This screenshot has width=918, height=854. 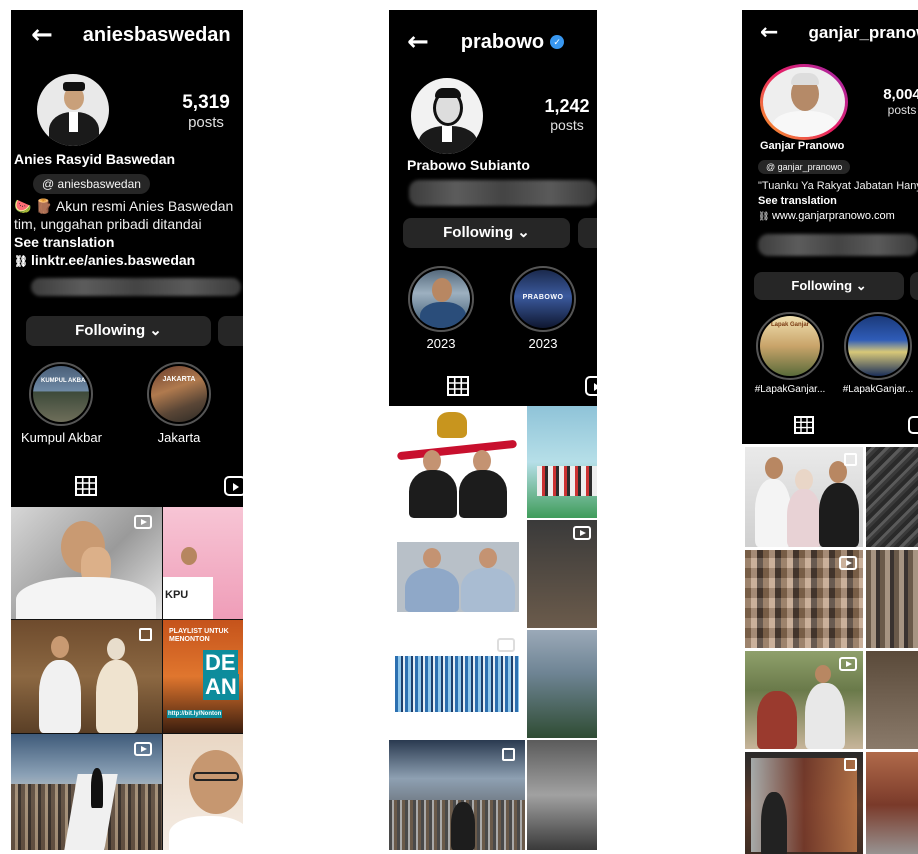 I want to click on post-text: DE, so click(x=220, y=663).